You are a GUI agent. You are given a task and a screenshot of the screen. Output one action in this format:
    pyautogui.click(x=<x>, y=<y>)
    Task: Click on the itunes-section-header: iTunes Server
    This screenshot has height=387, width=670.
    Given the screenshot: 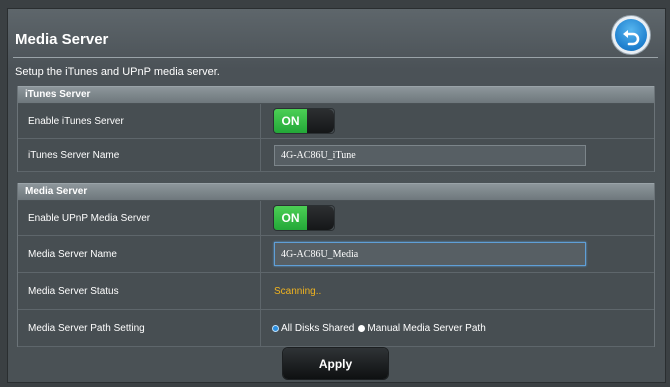 What is the action you would take?
    pyautogui.click(x=336, y=95)
    